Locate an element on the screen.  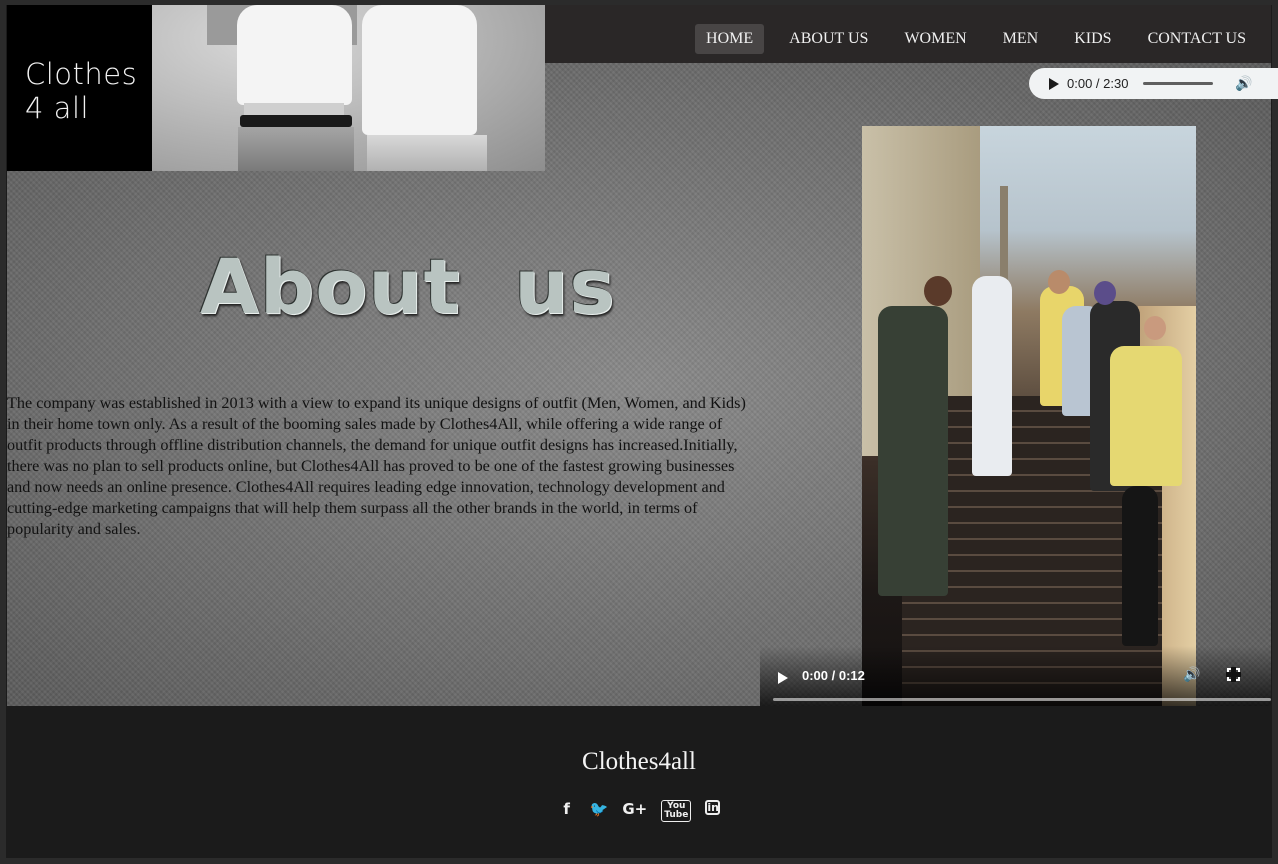
audio-player: 0:00 / 2:30 🔊 is located at coordinates (1153, 83).